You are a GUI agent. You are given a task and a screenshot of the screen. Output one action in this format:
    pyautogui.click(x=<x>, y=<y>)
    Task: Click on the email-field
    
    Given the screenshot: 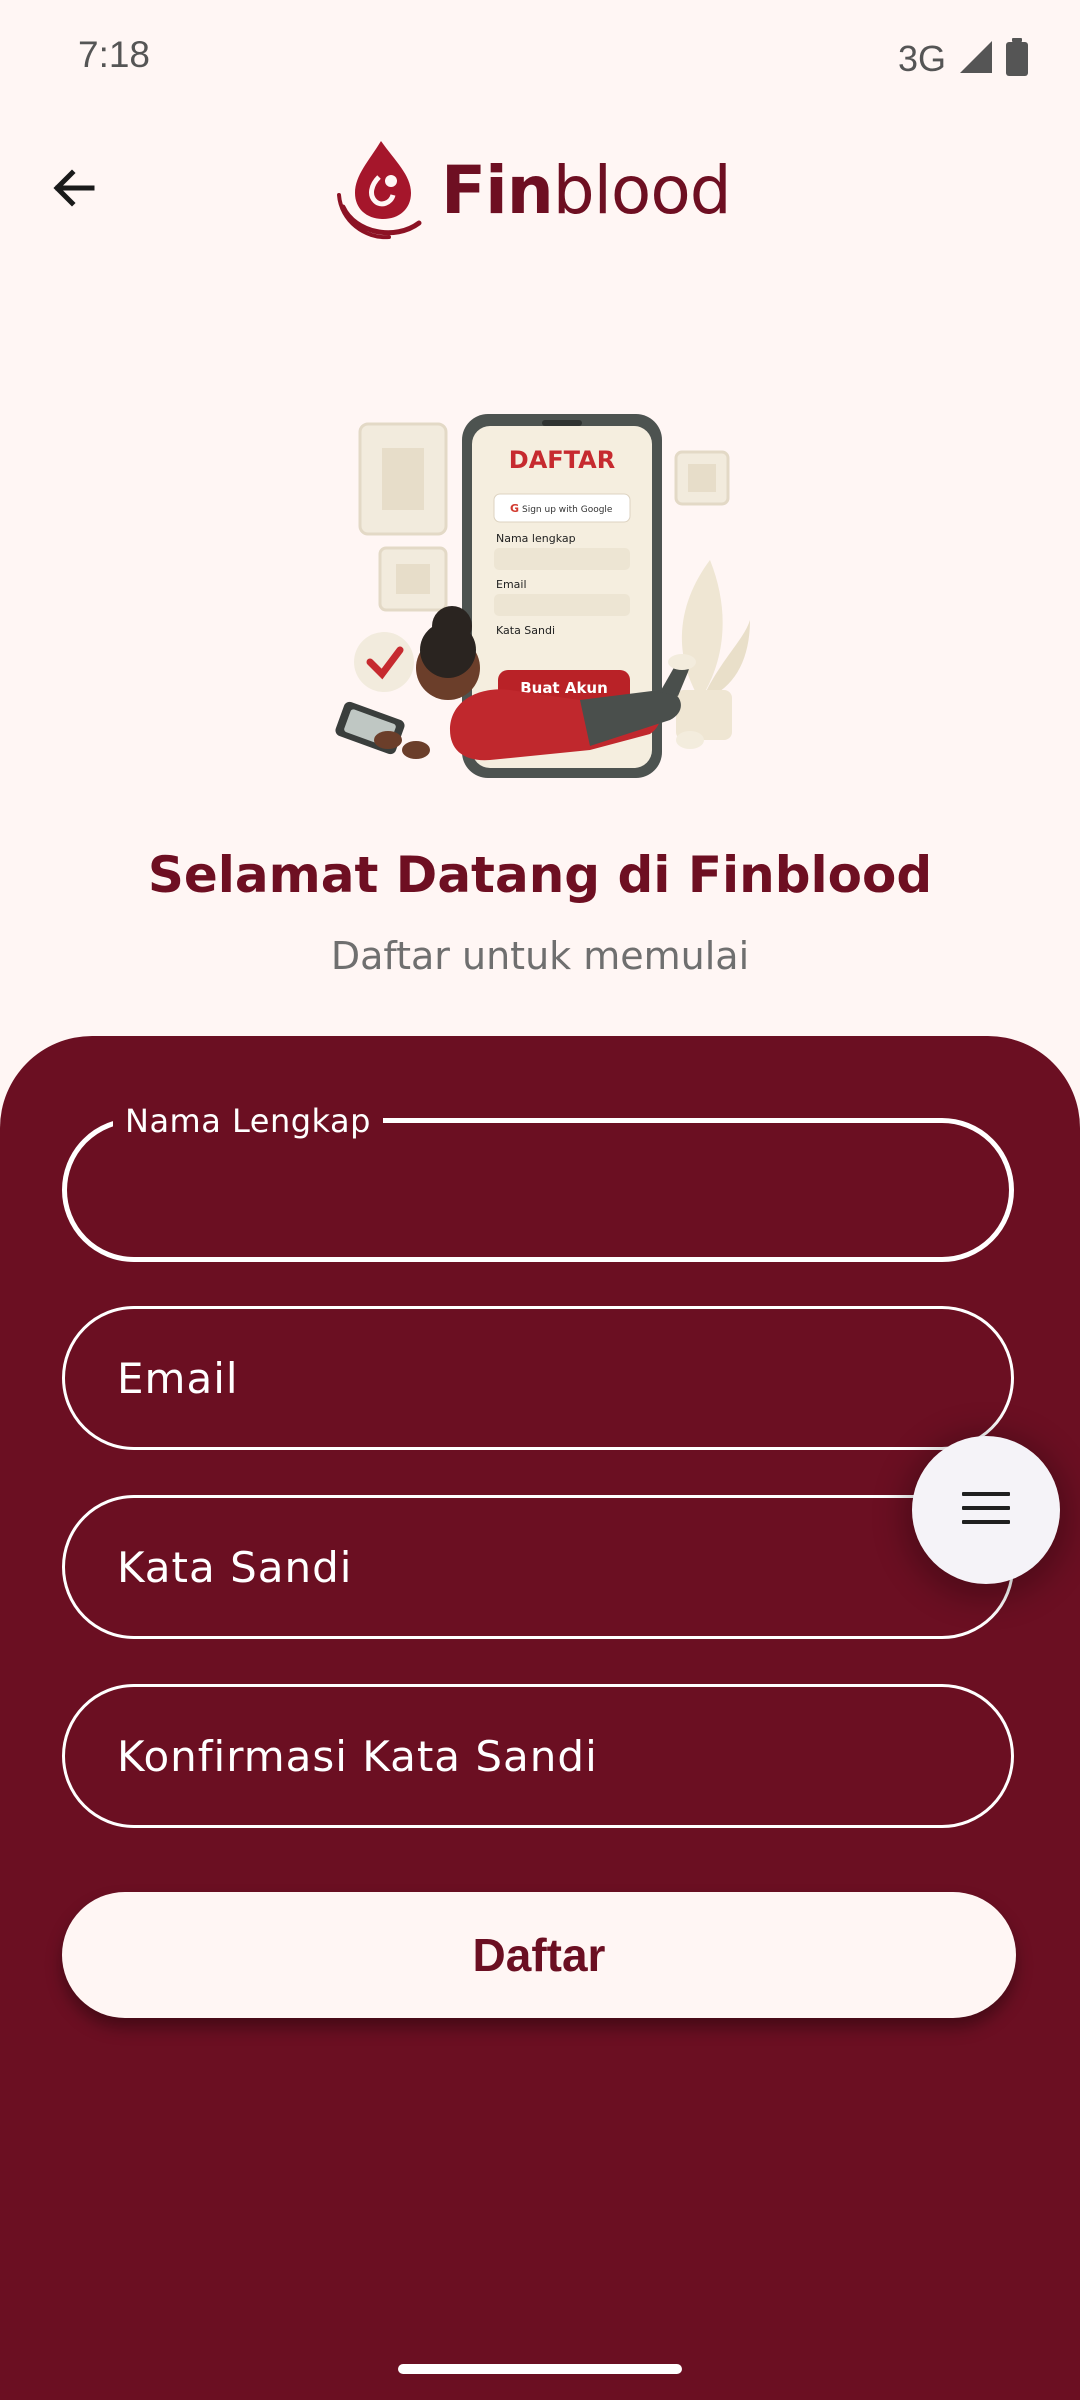 What is the action you would take?
    pyautogui.click(x=538, y=1378)
    